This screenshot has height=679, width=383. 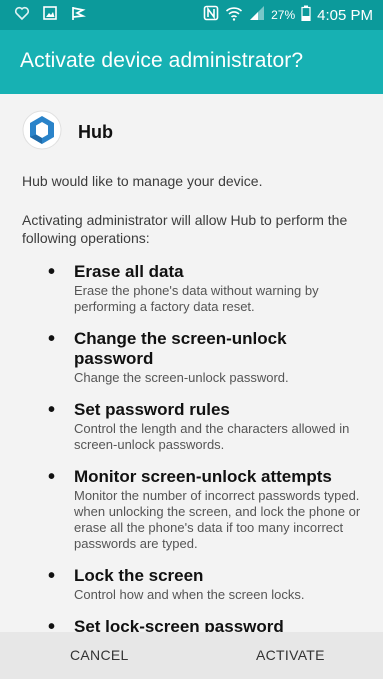 What do you see at coordinates (181, 377) in the screenshot?
I see `operation-description: Change the screen-unlock password.` at bounding box center [181, 377].